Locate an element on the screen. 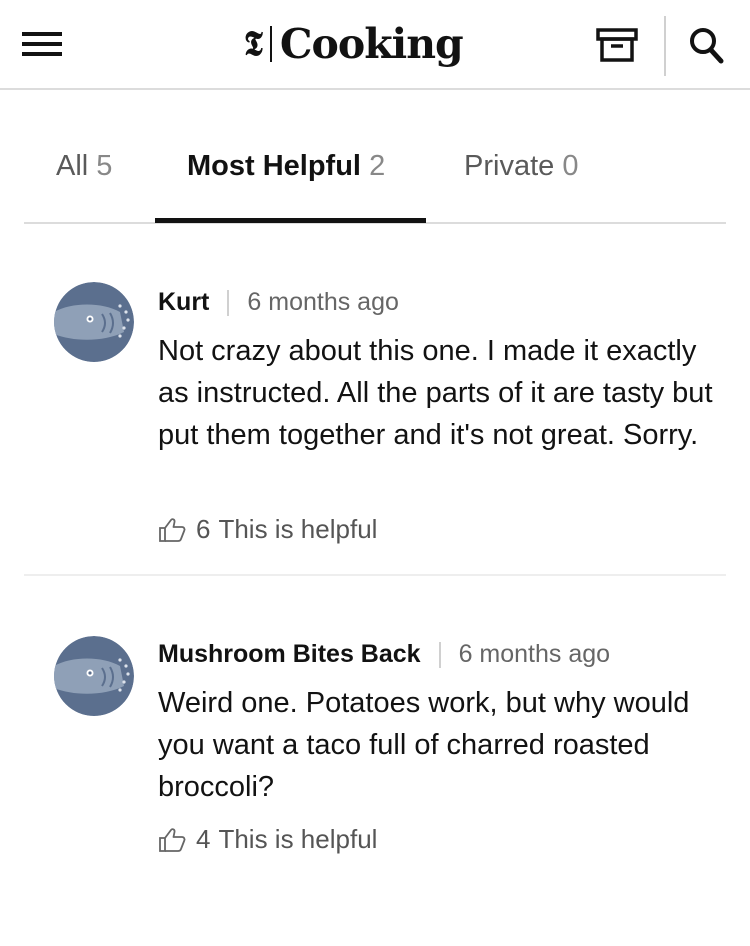 This screenshot has width=750, height=946. tab-private: Private 0 is located at coordinates (521, 166).